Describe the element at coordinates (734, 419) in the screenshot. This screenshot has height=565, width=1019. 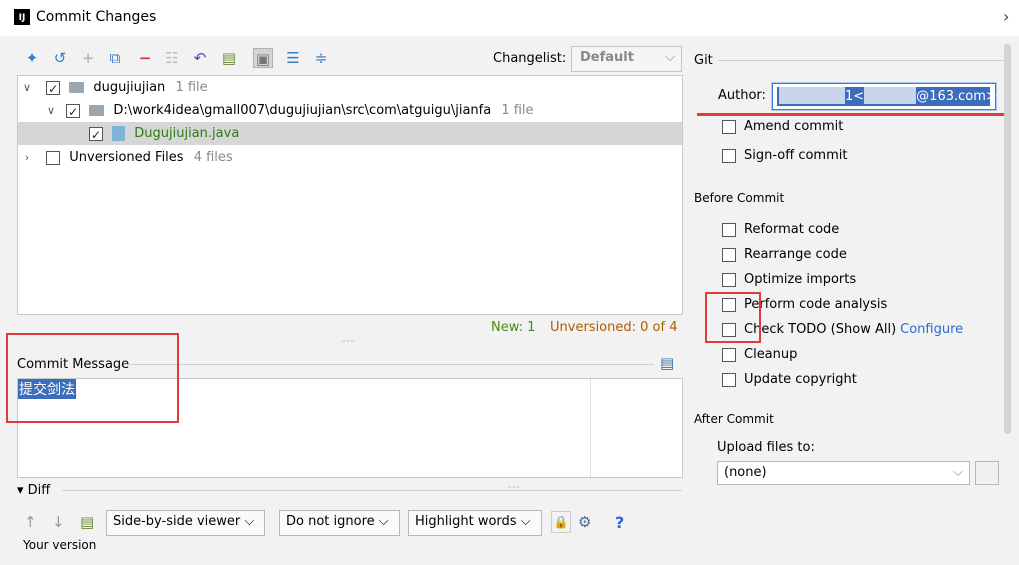
I see `after-commit-label: After Commit` at that location.